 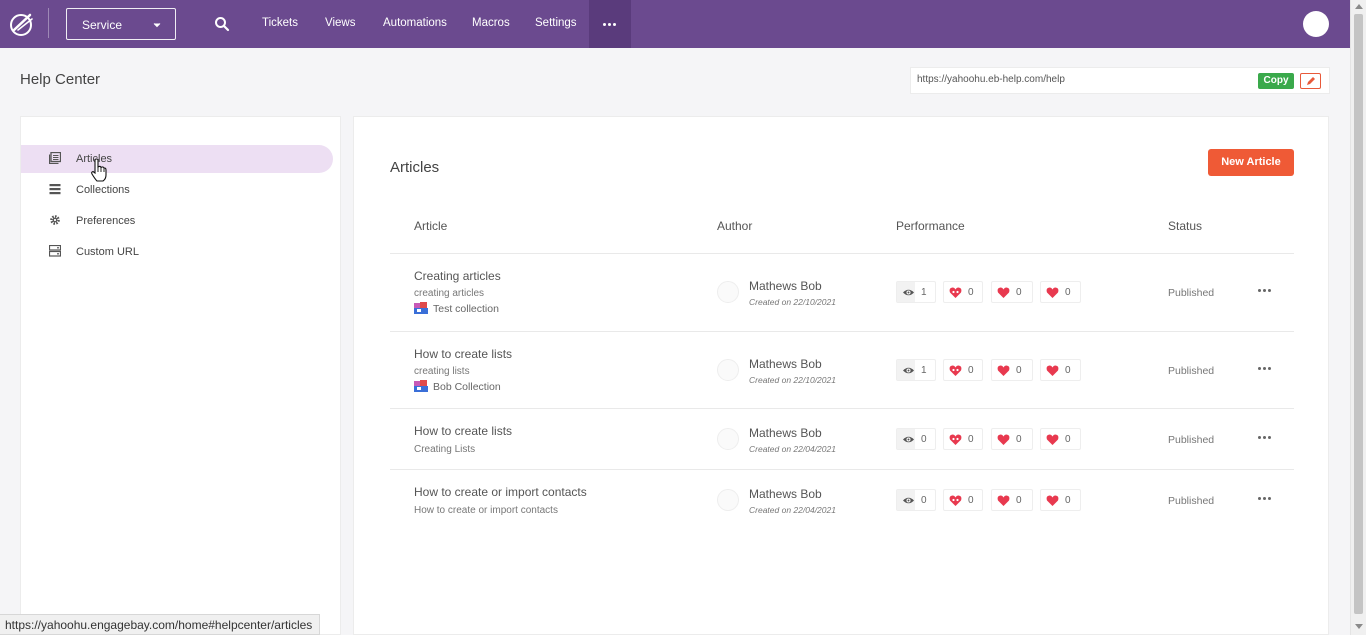 What do you see at coordinates (1251, 162) in the screenshot?
I see `new-article-button: New Article` at bounding box center [1251, 162].